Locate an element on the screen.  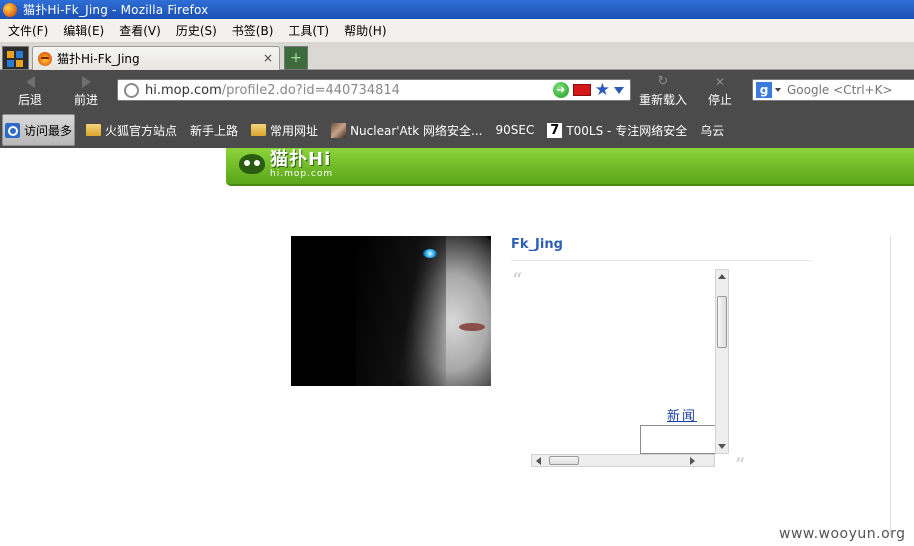
site-logo-domain: hi.mop.com is located at coordinates (302, 174).